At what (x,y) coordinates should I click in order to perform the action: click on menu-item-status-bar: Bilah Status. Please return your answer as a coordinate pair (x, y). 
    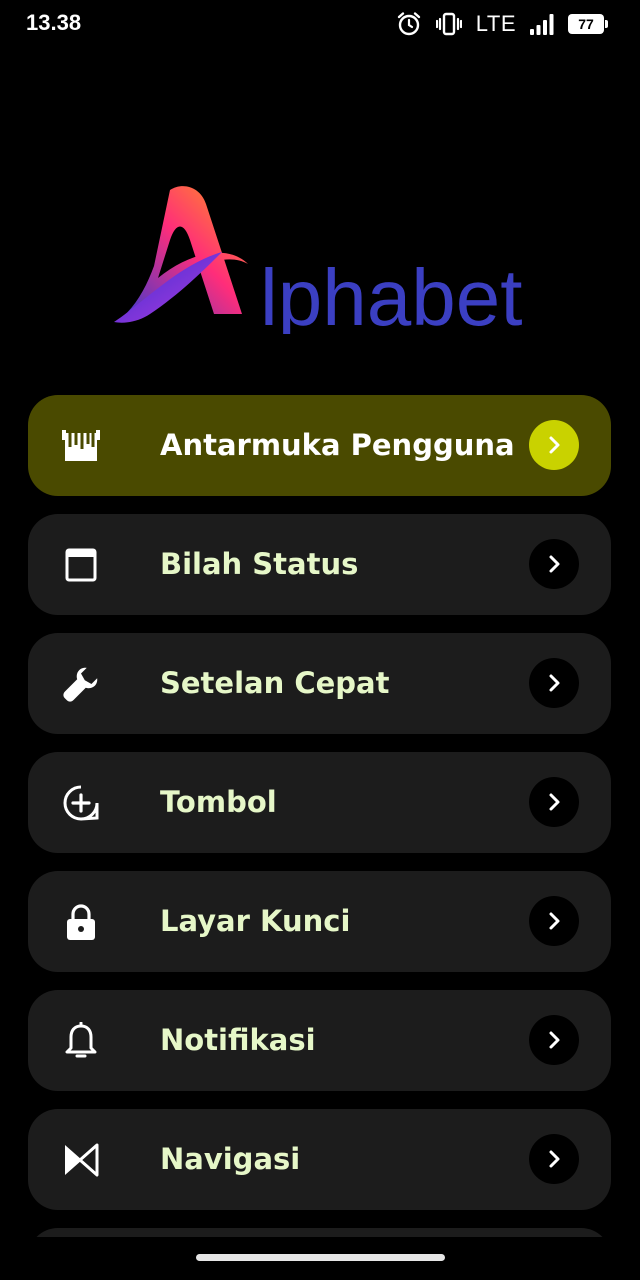
    Looking at the image, I should click on (319, 564).